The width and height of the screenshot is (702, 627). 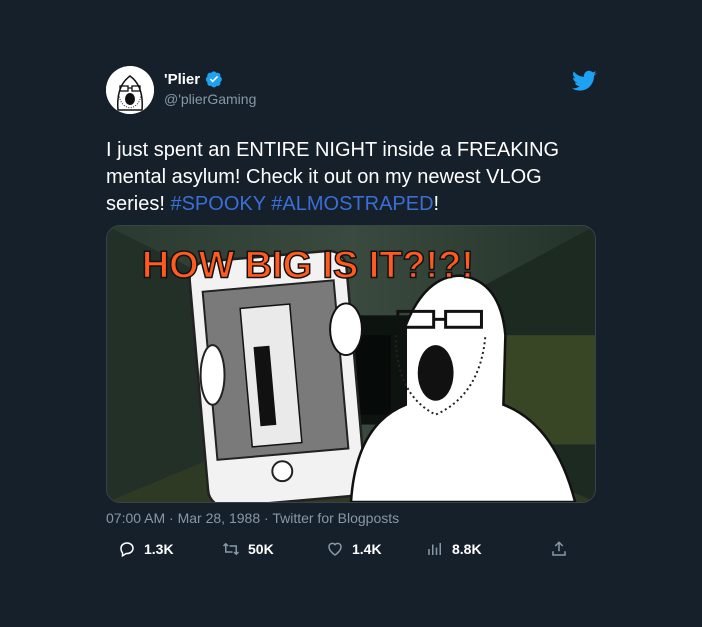 I want to click on media-overlay-text: HOW BIG IS IT?!?!, so click(x=308, y=266).